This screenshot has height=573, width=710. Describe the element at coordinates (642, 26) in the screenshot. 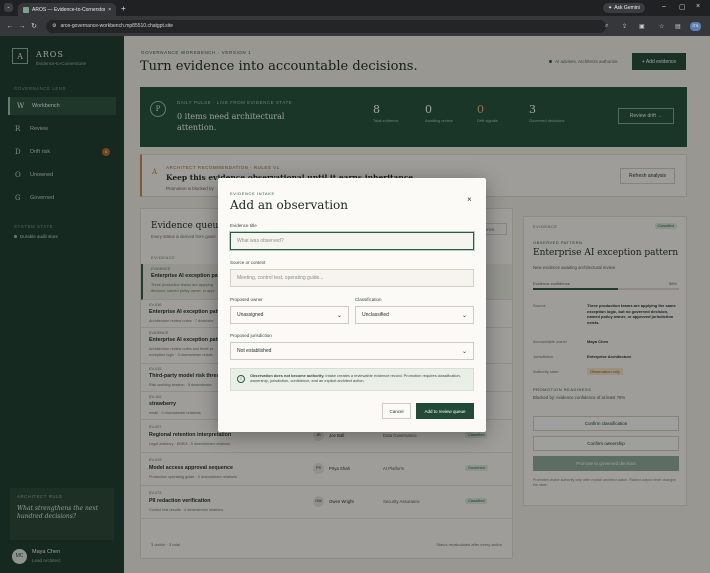

I see `extensions-icon: ▣` at that location.